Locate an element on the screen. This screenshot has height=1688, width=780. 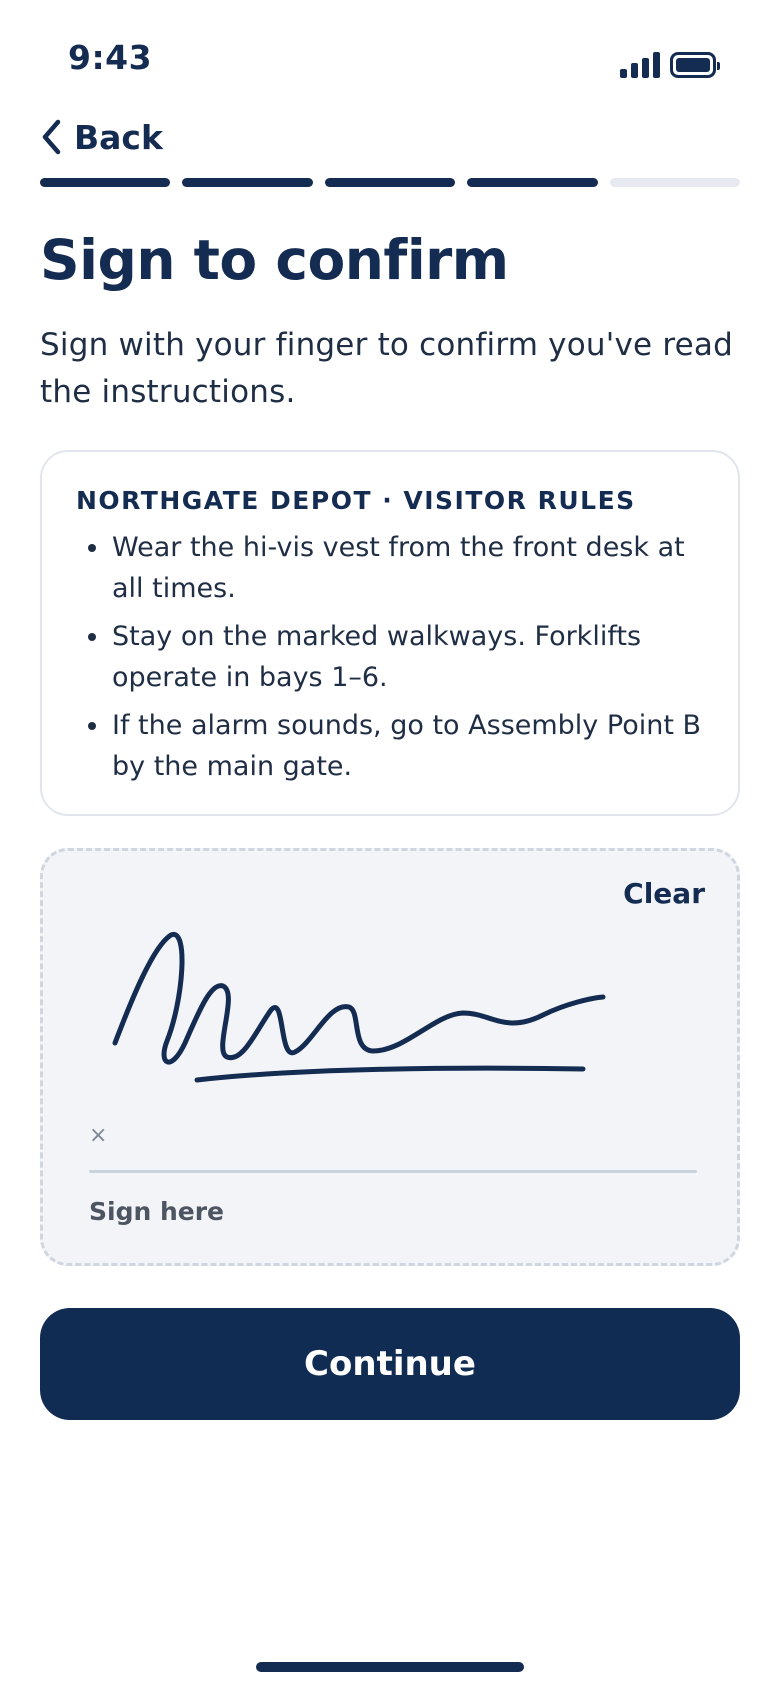
rules-heading: NORTHGATE DEPOT · VISITOR RULES is located at coordinates (356, 500).